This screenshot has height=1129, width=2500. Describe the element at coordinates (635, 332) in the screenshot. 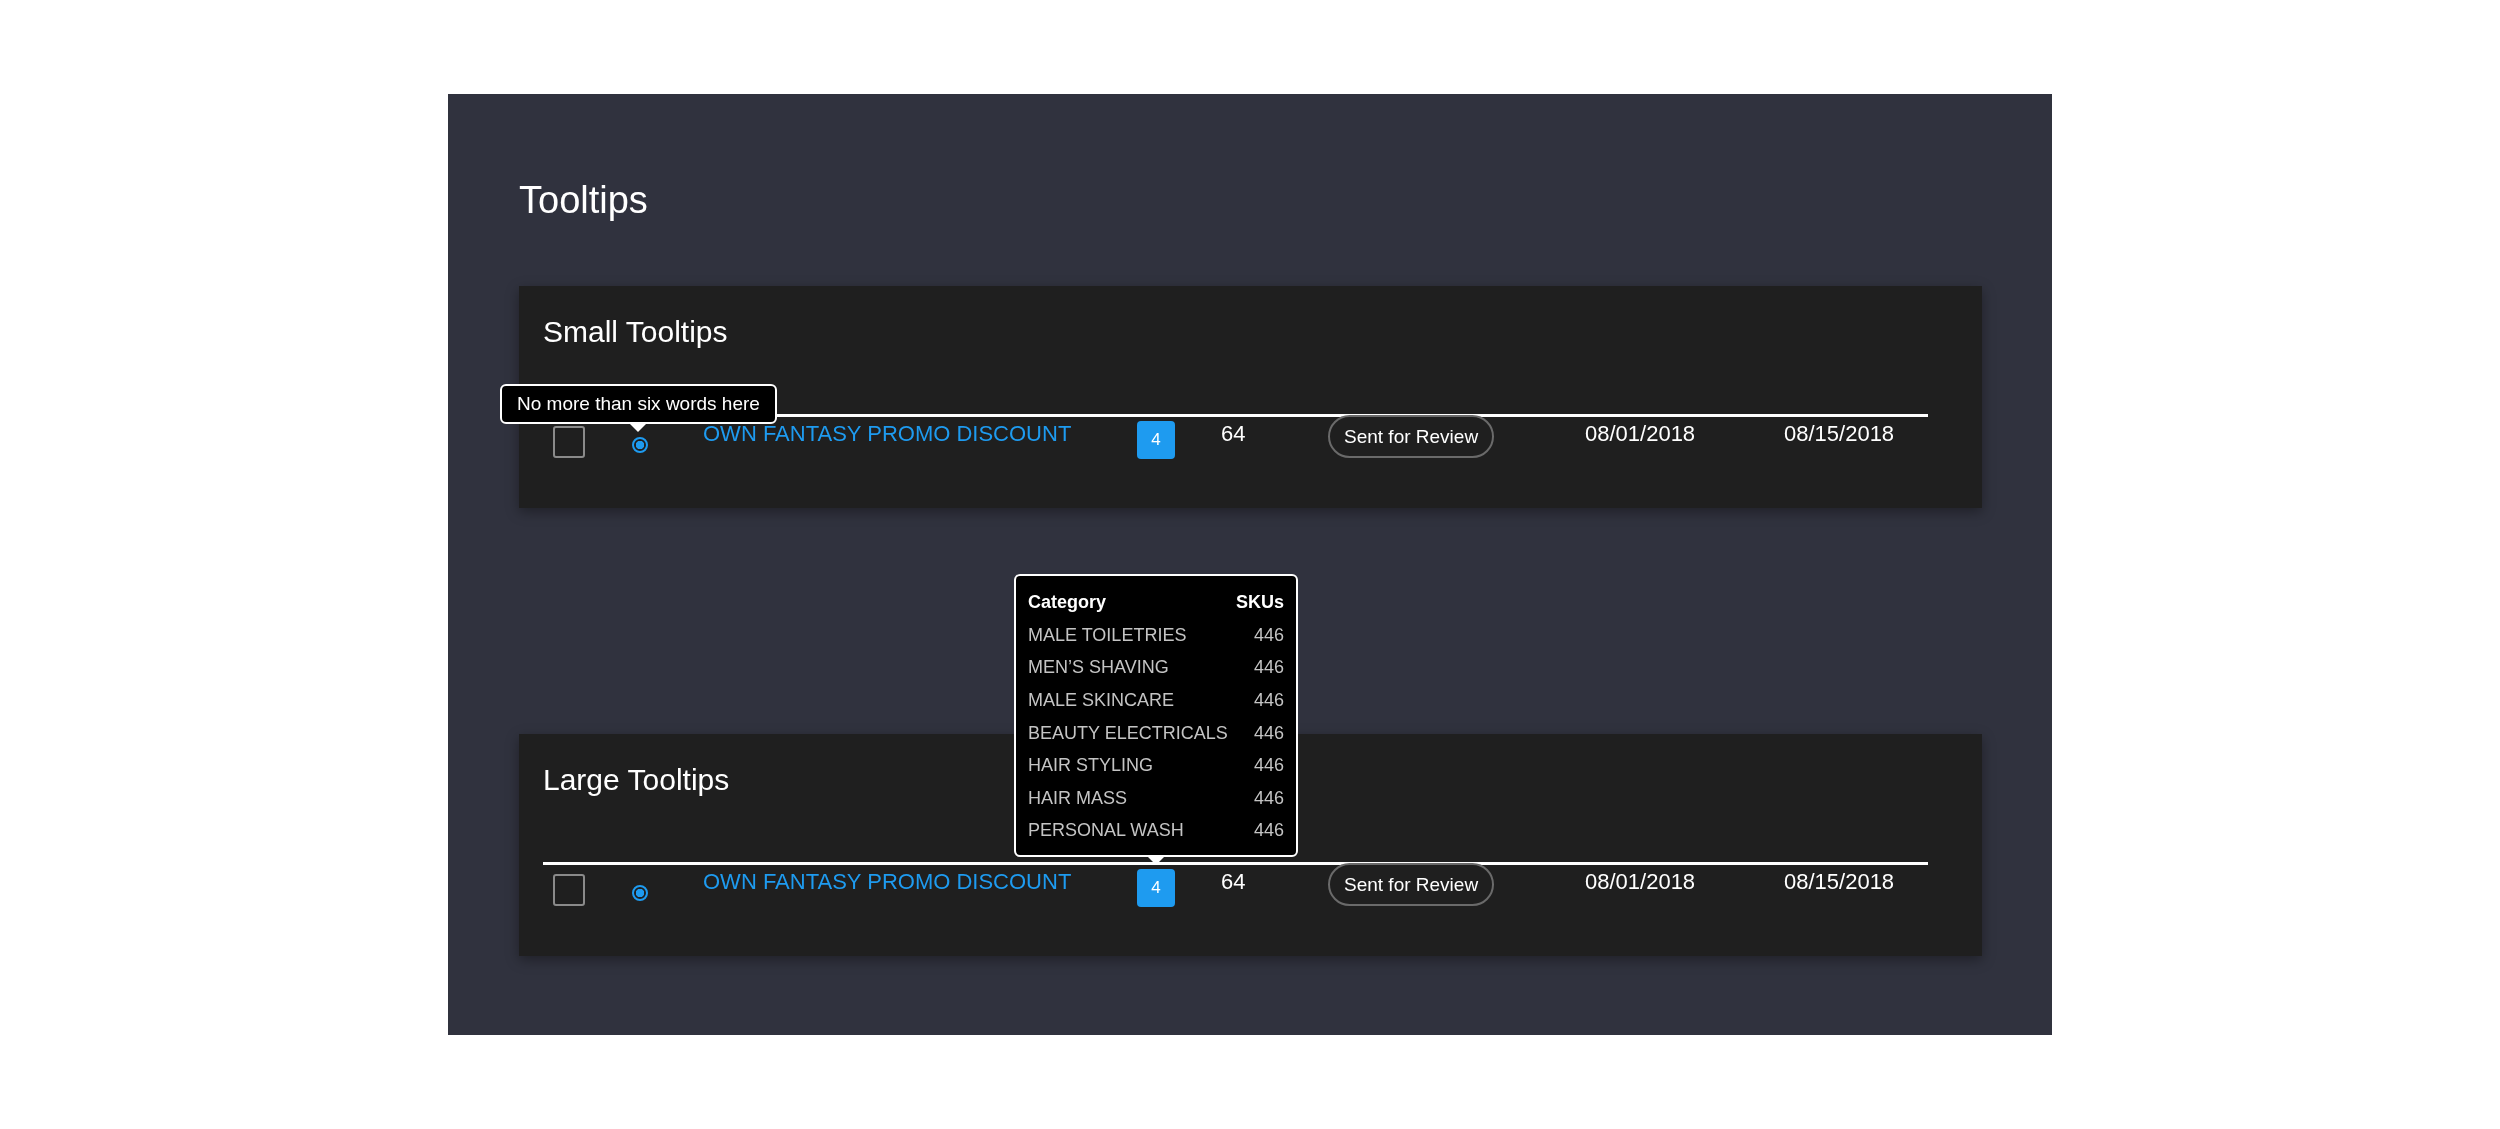

I see `section-title: Small Tooltips` at that location.